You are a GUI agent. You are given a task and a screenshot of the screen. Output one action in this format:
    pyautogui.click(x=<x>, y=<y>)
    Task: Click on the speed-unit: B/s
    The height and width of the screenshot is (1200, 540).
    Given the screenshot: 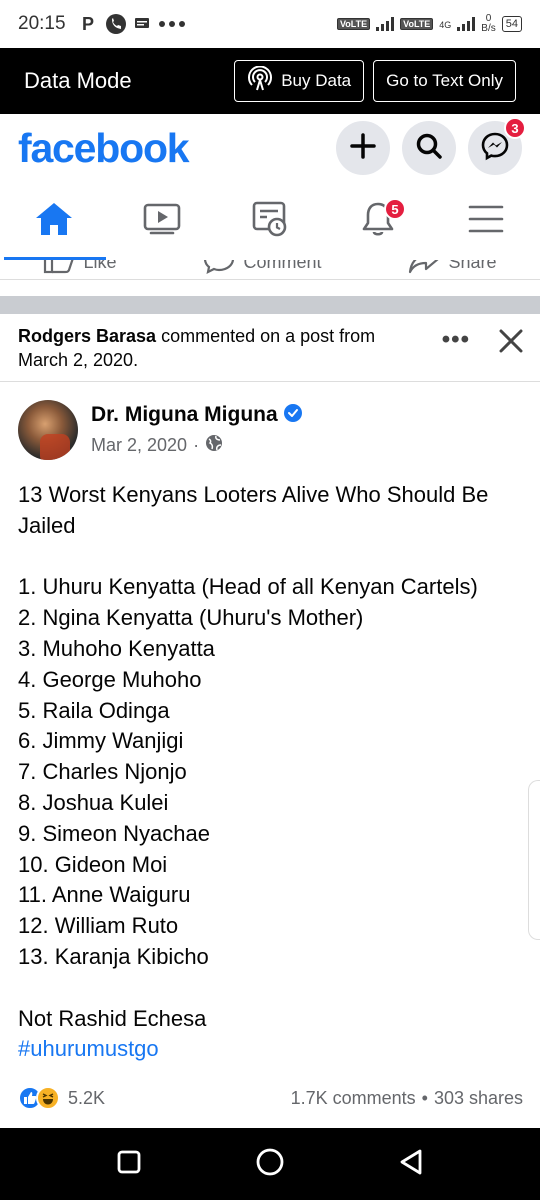 What is the action you would take?
    pyautogui.click(x=488, y=28)
    